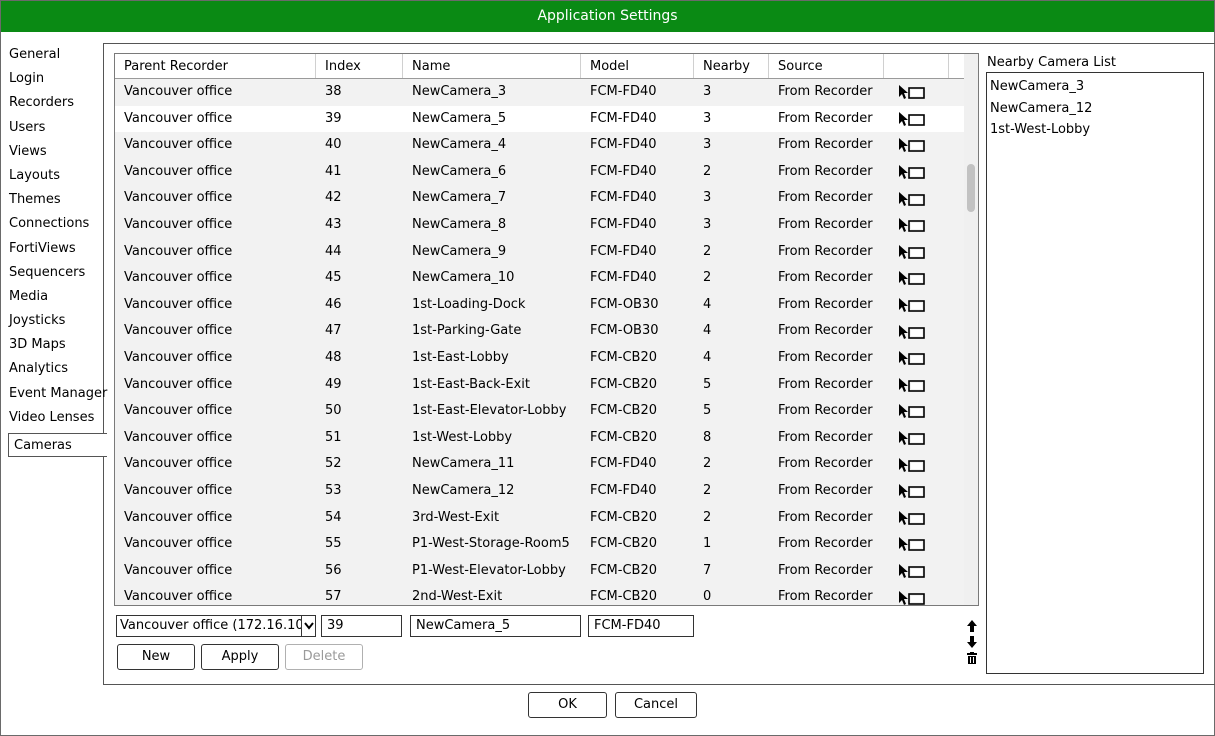 The image size is (1215, 736). I want to click on nav-item-recorders: Recorders, so click(56, 103).